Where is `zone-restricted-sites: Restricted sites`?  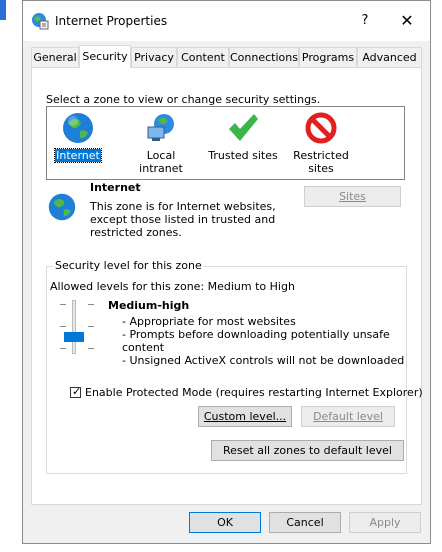
zone-restricted-sites: Restricted sites is located at coordinates (321, 143).